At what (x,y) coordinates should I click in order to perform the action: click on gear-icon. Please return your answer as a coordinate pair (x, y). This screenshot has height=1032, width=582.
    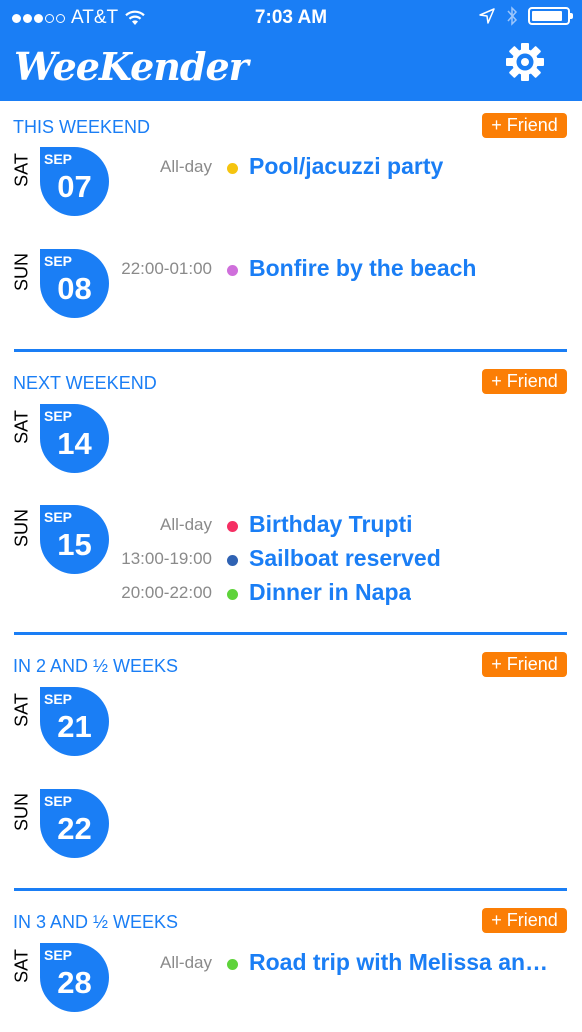
    Looking at the image, I should click on (525, 62).